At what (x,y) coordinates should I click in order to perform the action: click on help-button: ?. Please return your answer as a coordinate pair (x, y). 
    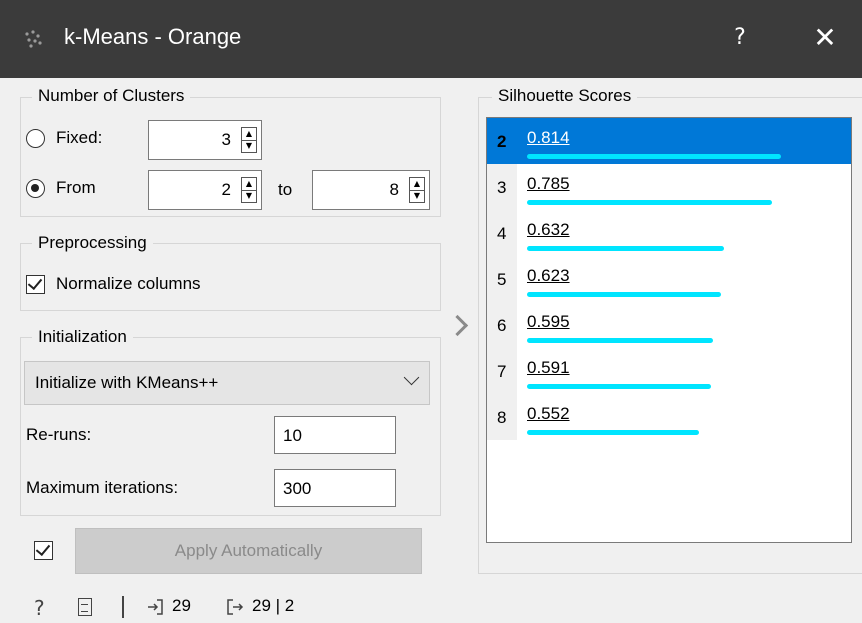
    Looking at the image, I should click on (740, 38).